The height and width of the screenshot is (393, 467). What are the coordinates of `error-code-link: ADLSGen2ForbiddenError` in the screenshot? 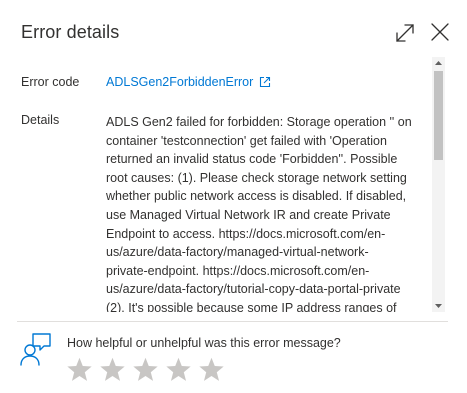 It's located at (188, 82).